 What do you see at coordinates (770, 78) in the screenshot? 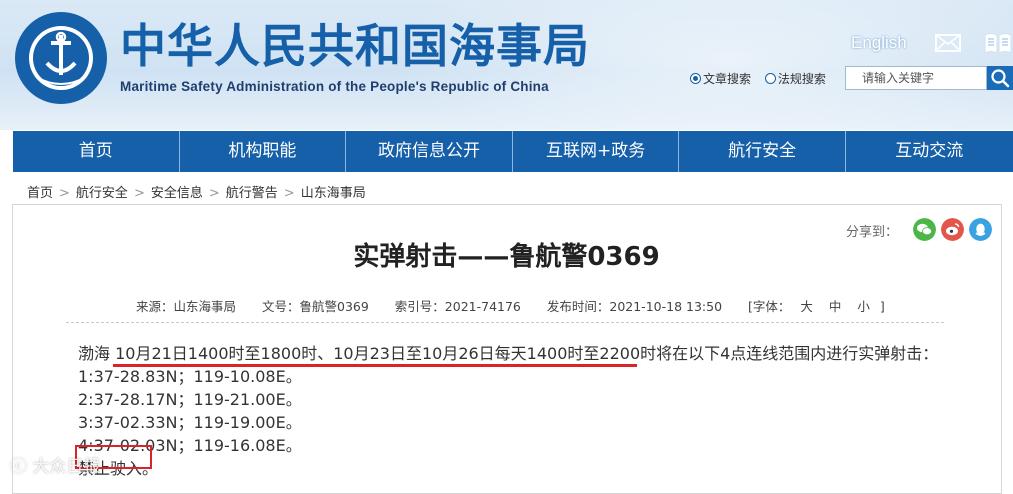
I see `radio-dot-icon` at bounding box center [770, 78].